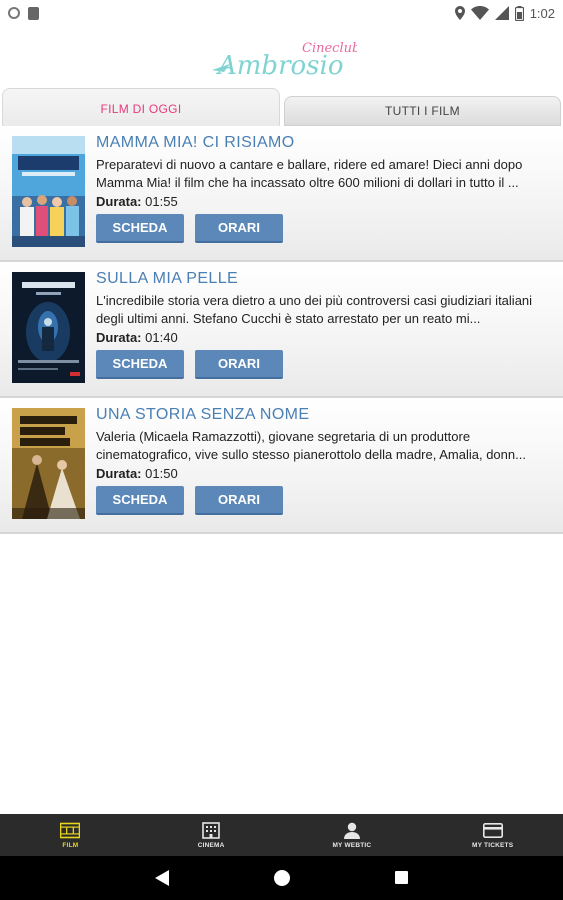  I want to click on nav-my-tickets: MY TICKETS, so click(492, 835).